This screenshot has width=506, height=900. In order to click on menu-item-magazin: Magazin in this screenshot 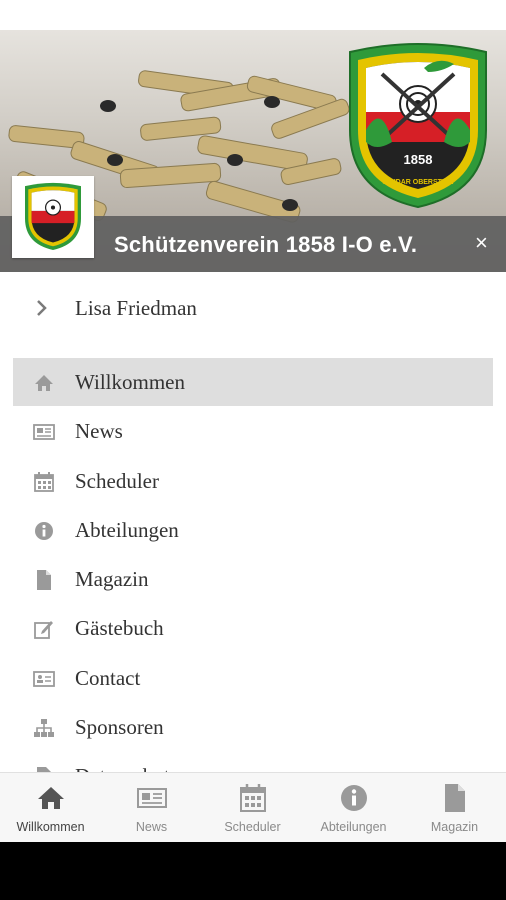, I will do `click(253, 579)`.